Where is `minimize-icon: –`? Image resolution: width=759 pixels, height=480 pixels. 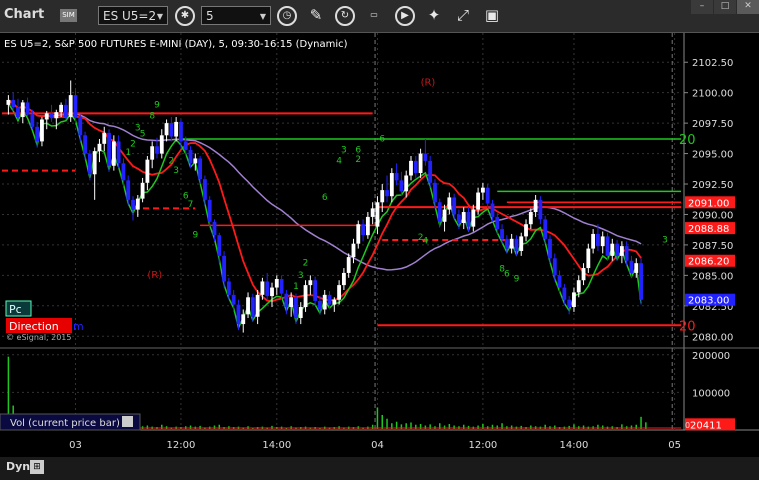 minimize-icon: – is located at coordinates (702, 7).